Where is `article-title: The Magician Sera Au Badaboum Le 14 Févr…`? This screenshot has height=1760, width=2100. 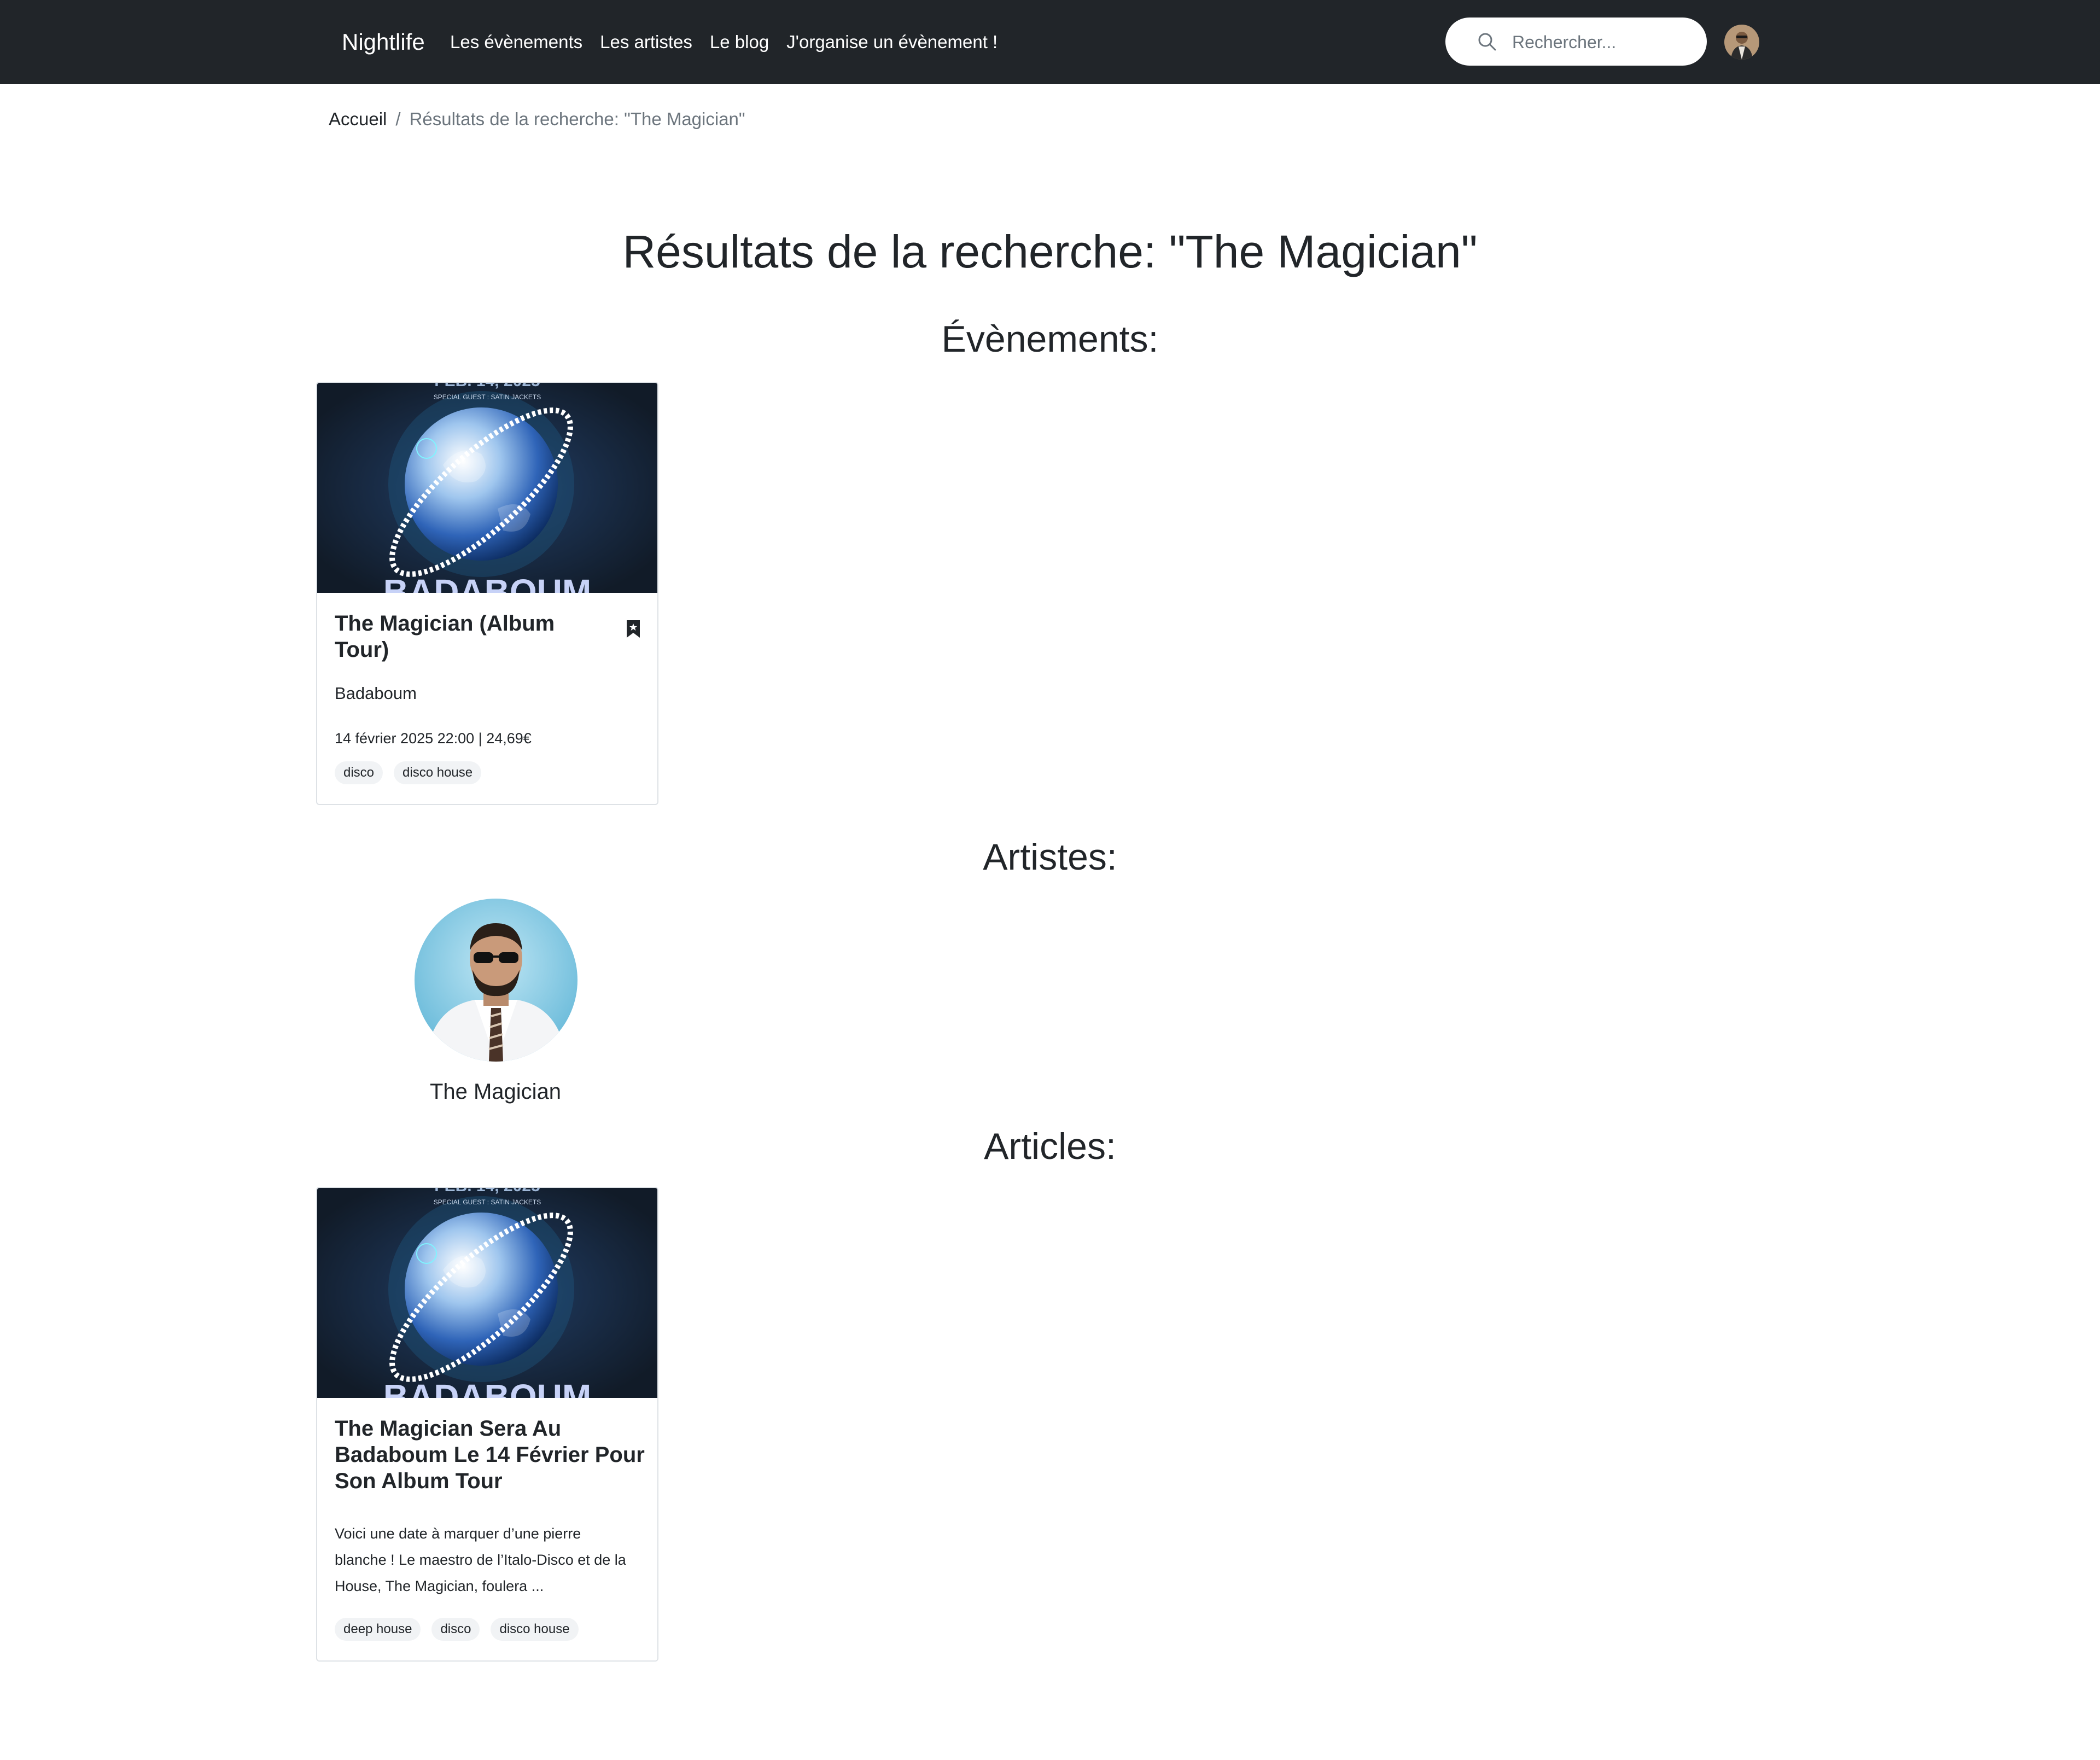 article-title: The Magician Sera Au Badaboum Le 14 Févr… is located at coordinates (490, 1454).